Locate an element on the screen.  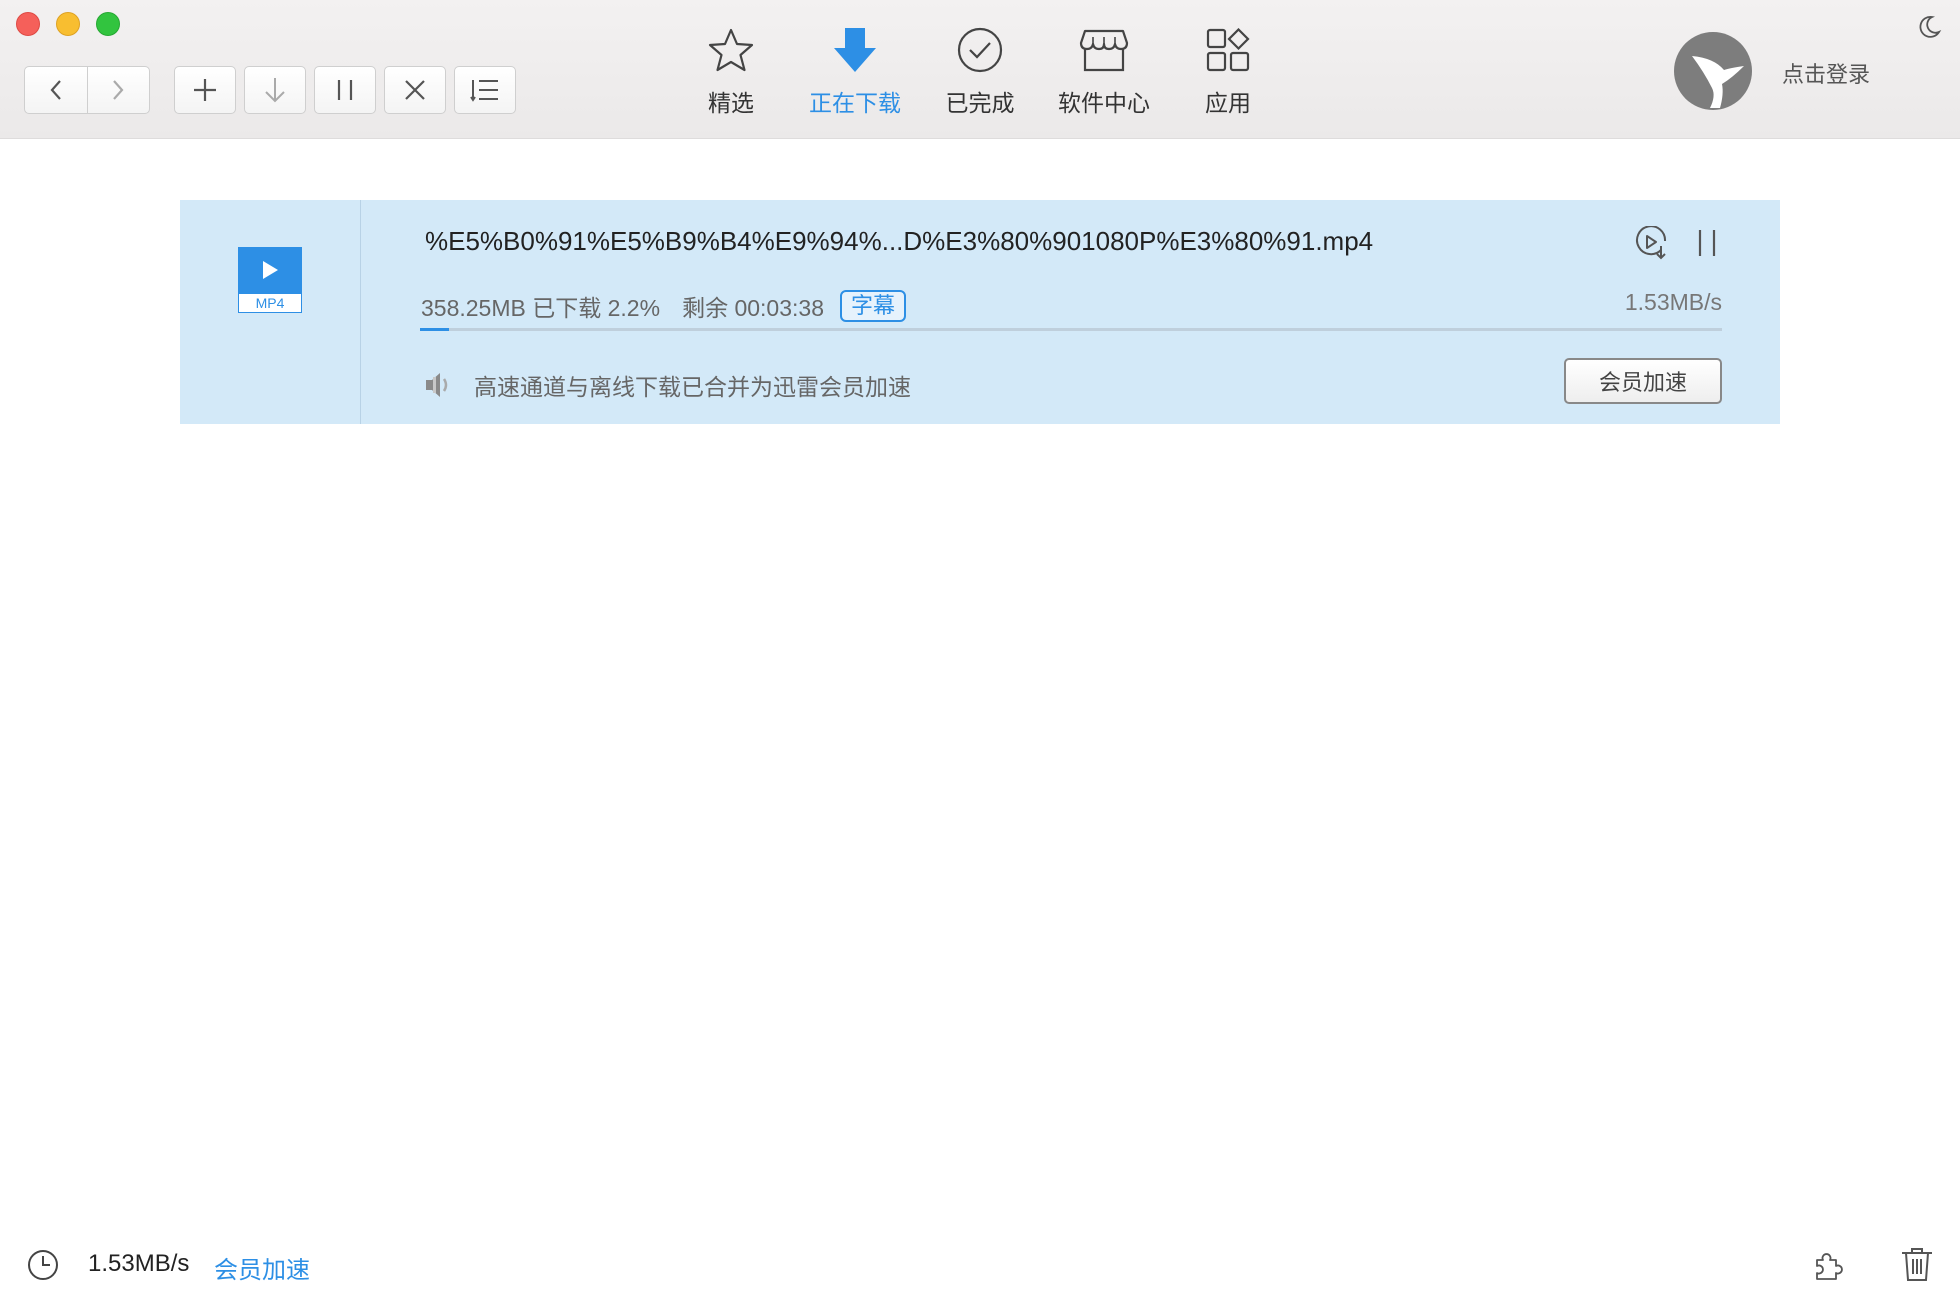
store-icon is located at coordinates (1104, 50).